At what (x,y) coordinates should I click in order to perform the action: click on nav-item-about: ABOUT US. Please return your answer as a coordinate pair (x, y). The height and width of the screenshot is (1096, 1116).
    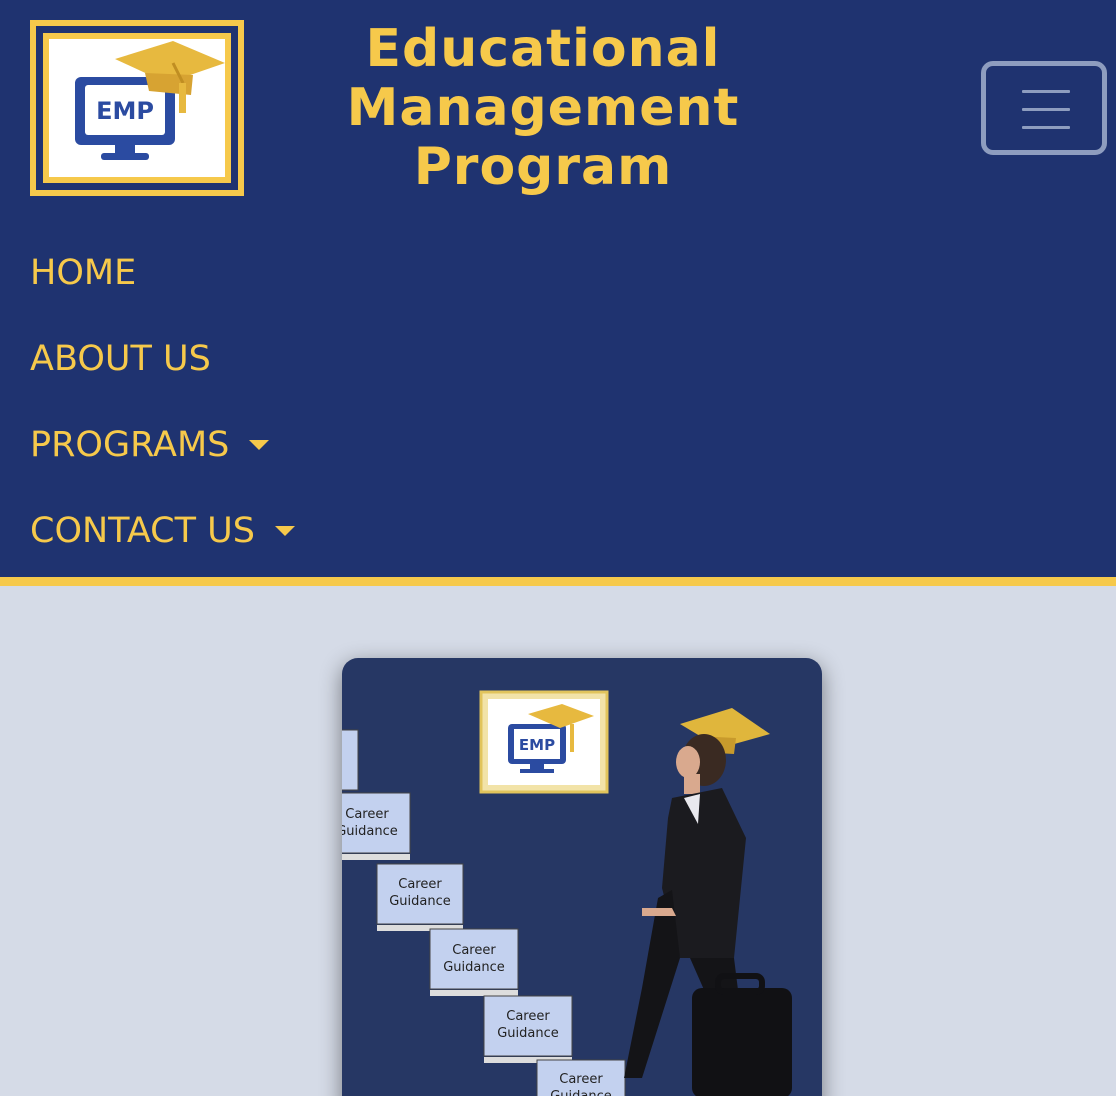
    Looking at the image, I should click on (162, 359).